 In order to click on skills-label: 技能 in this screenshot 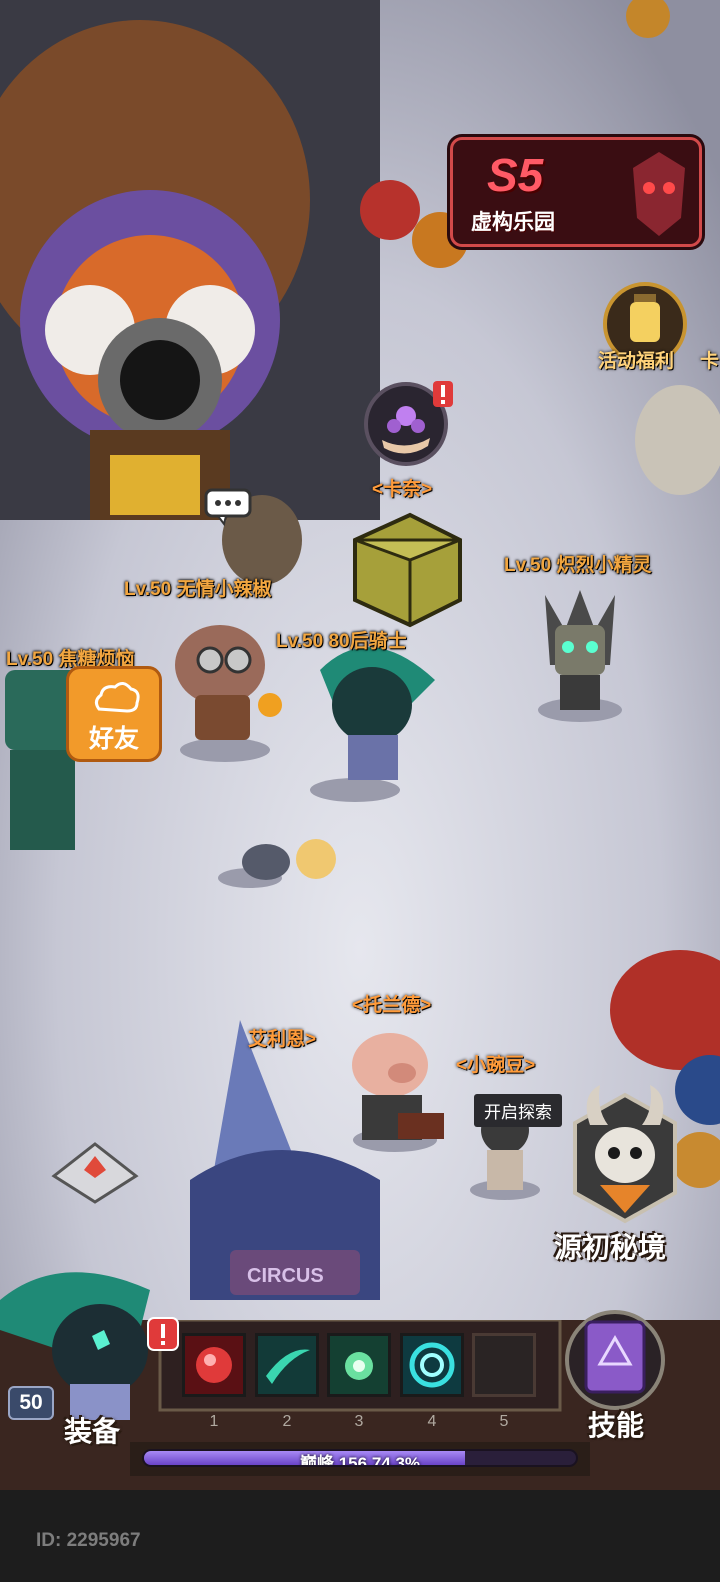, I will do `click(616, 1425)`.